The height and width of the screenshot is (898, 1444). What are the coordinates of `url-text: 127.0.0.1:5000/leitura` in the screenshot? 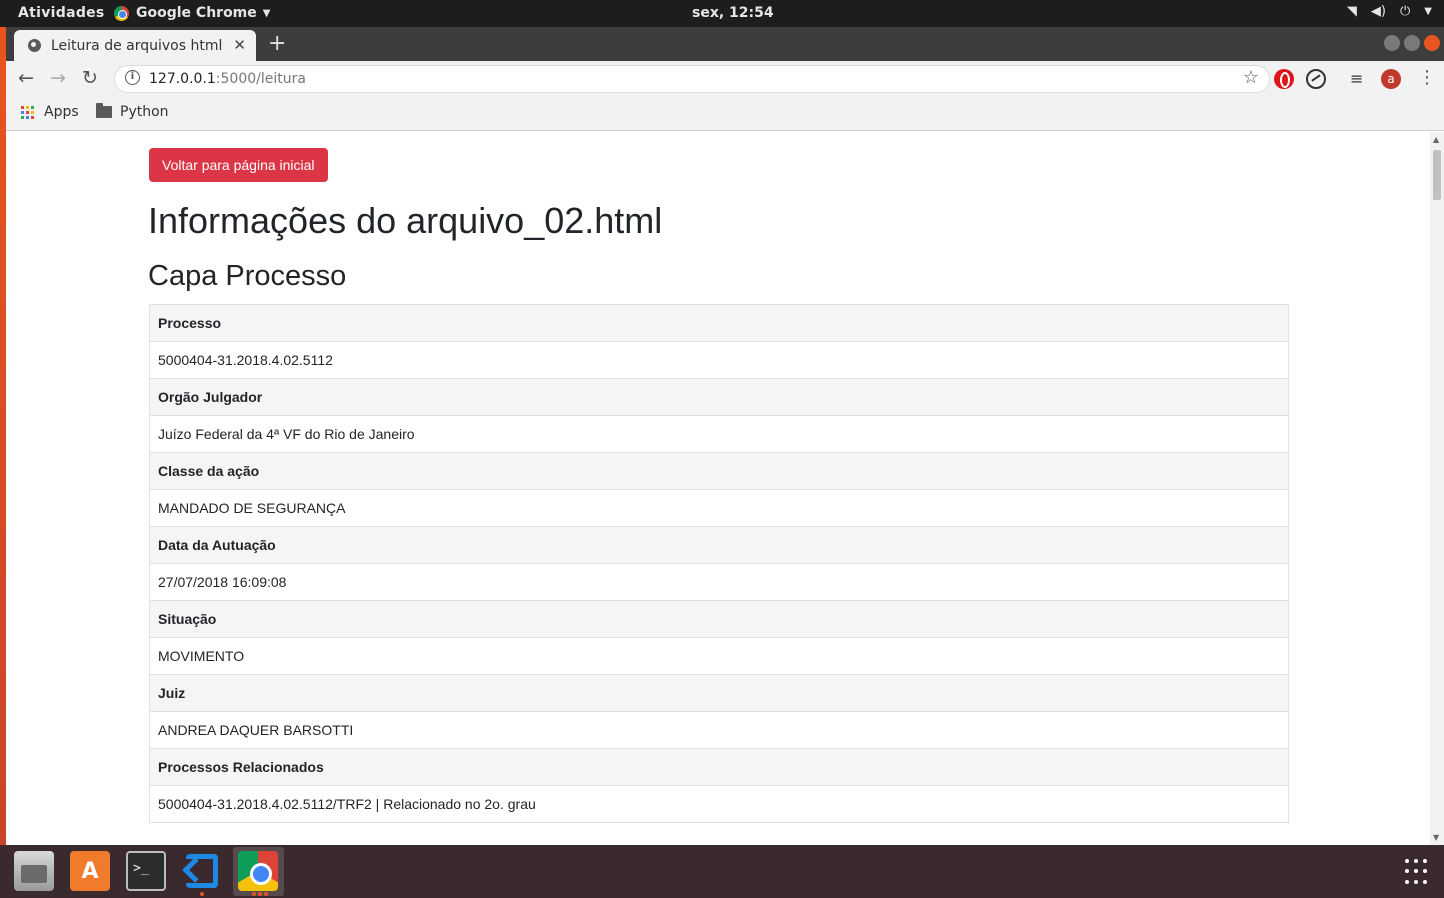 It's located at (227, 79).